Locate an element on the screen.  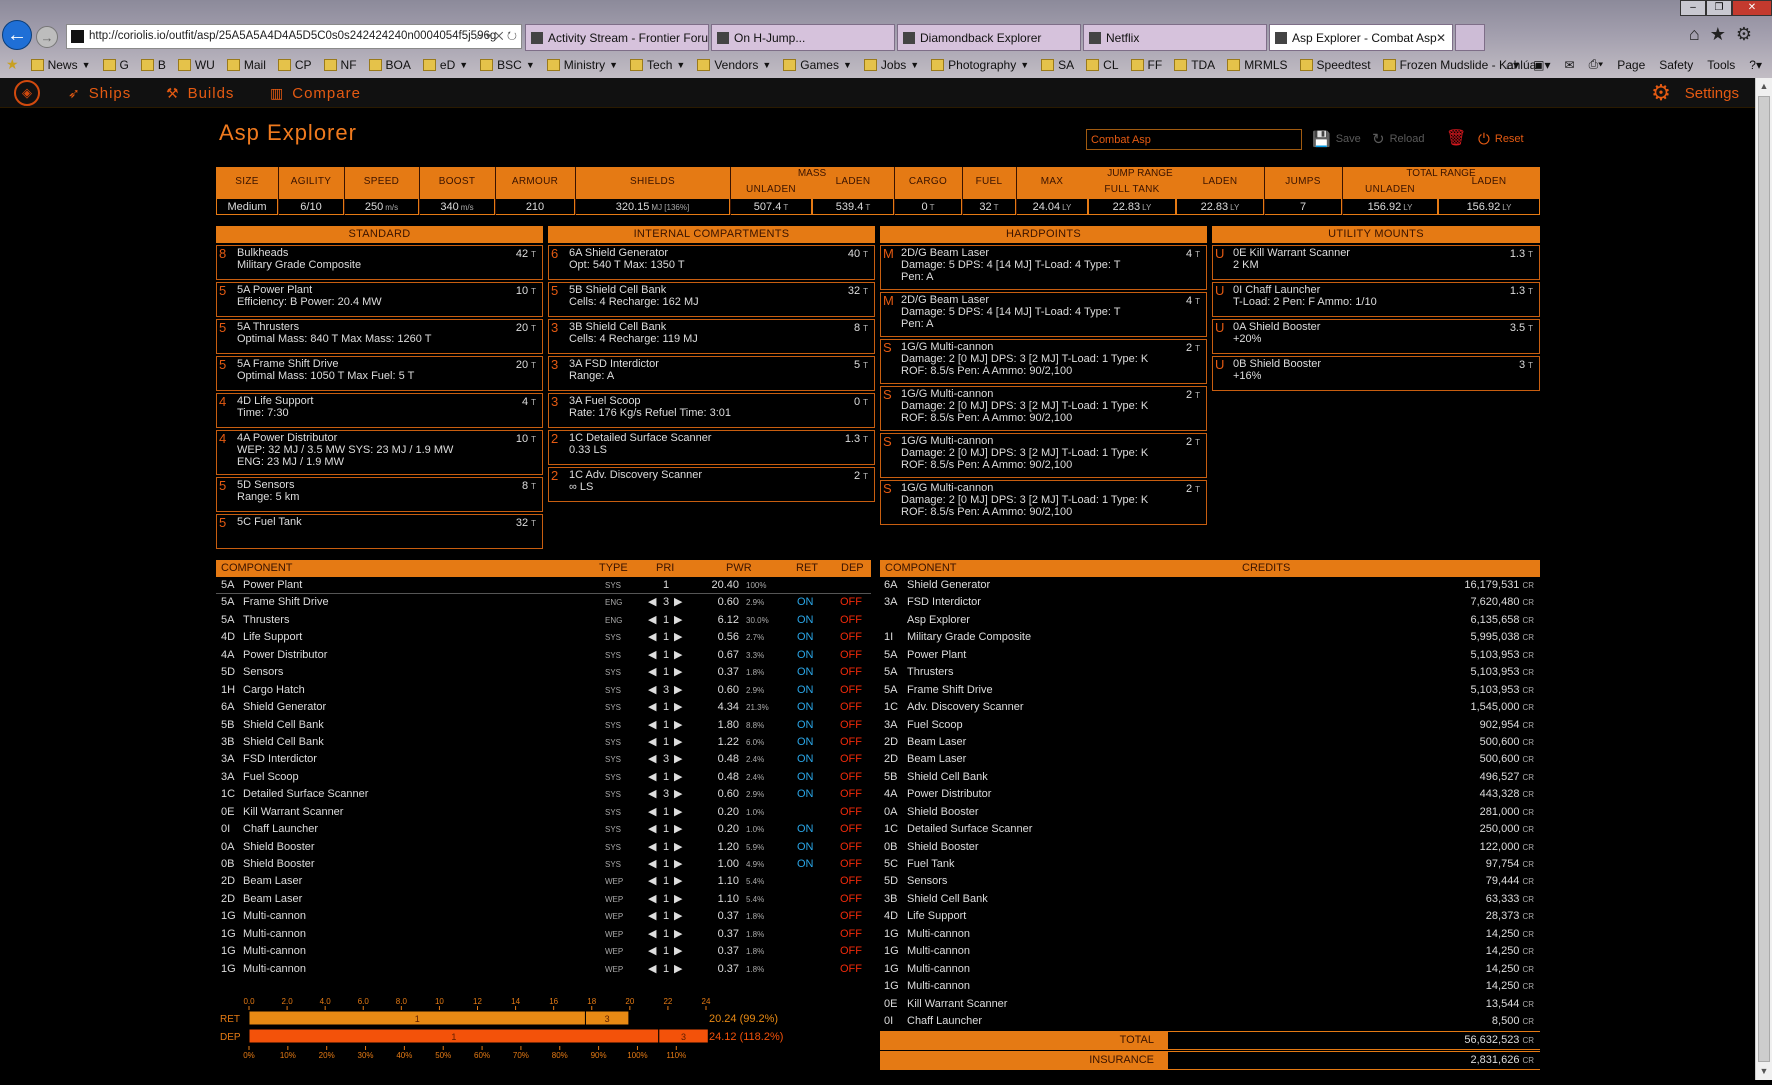
favorite-link: MRMLS is located at coordinates (1257, 65).